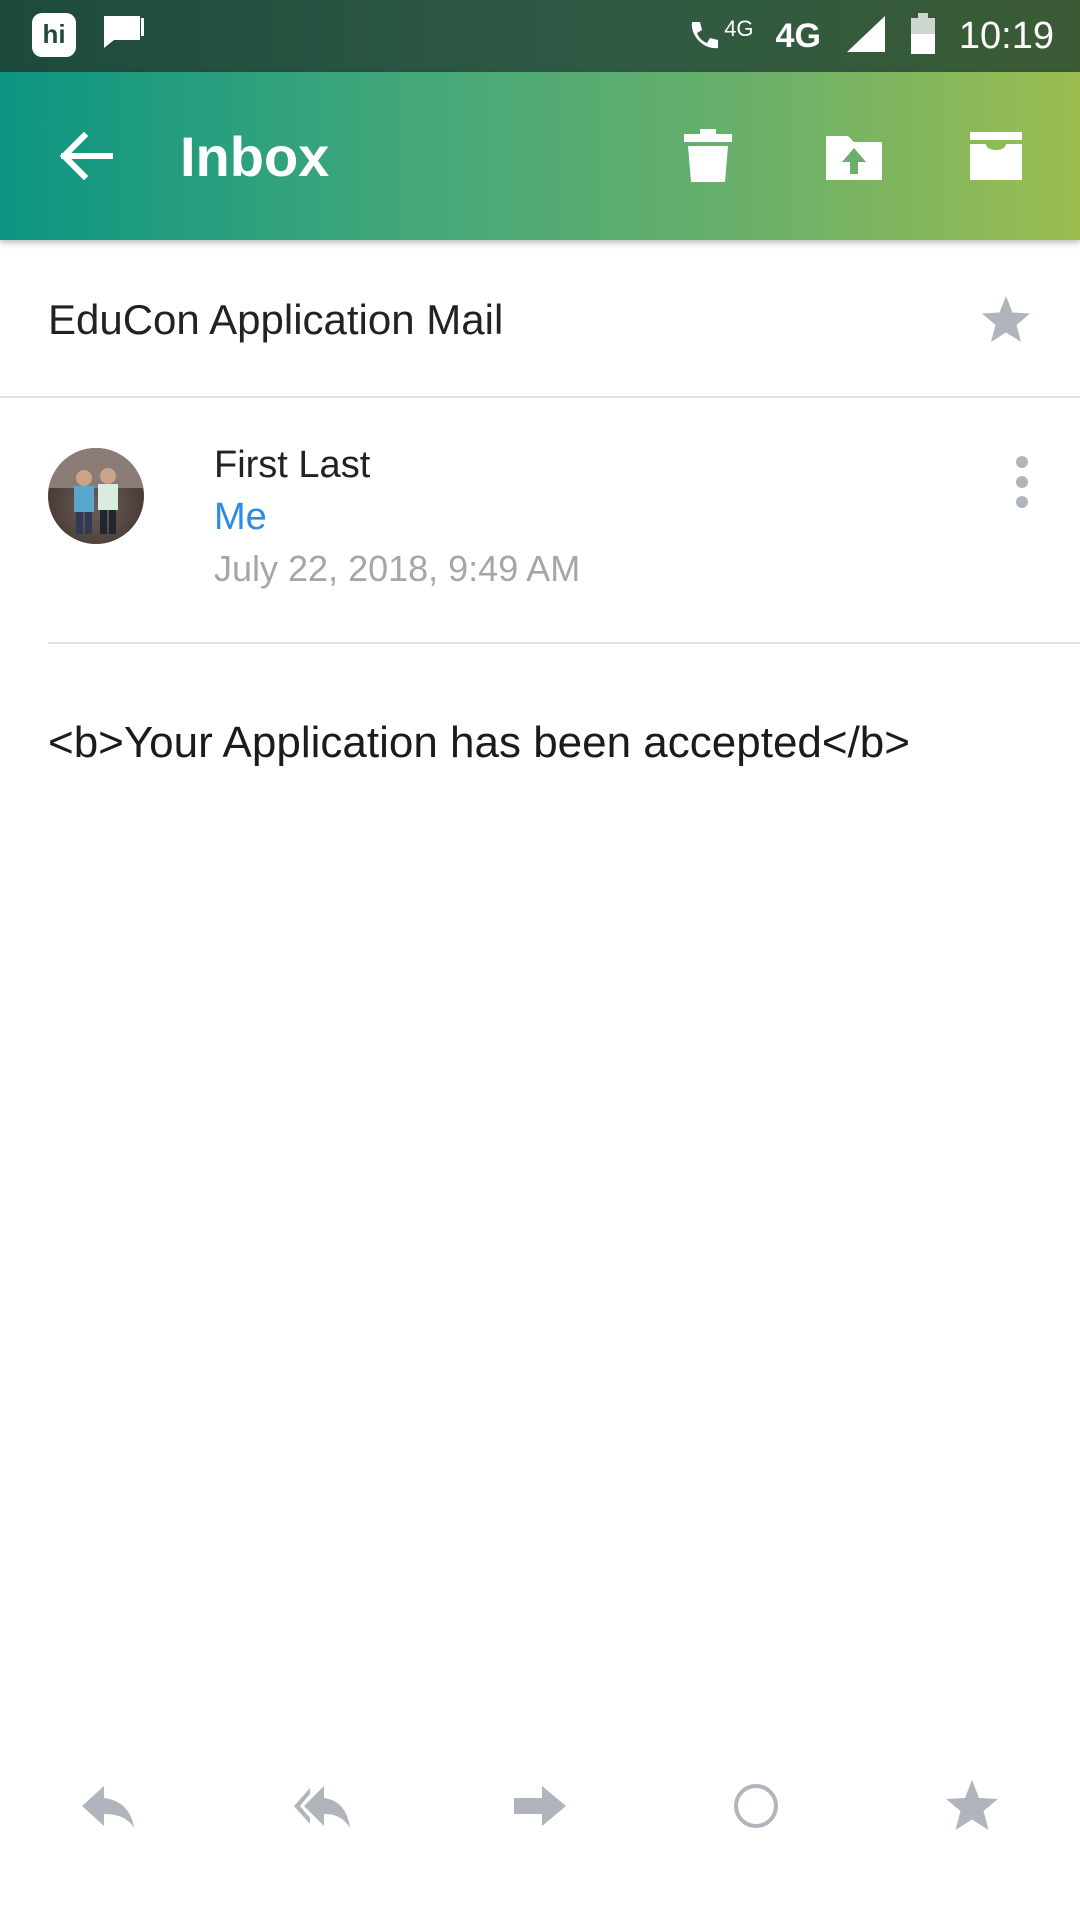  I want to click on move-button, so click(854, 156).